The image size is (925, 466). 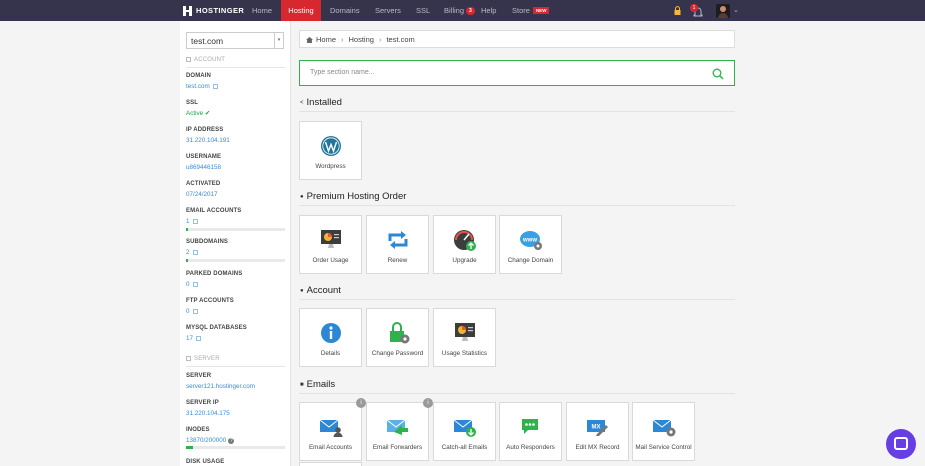 I want to click on hostinger-logo: HOSTINGER, so click(x=213, y=10).